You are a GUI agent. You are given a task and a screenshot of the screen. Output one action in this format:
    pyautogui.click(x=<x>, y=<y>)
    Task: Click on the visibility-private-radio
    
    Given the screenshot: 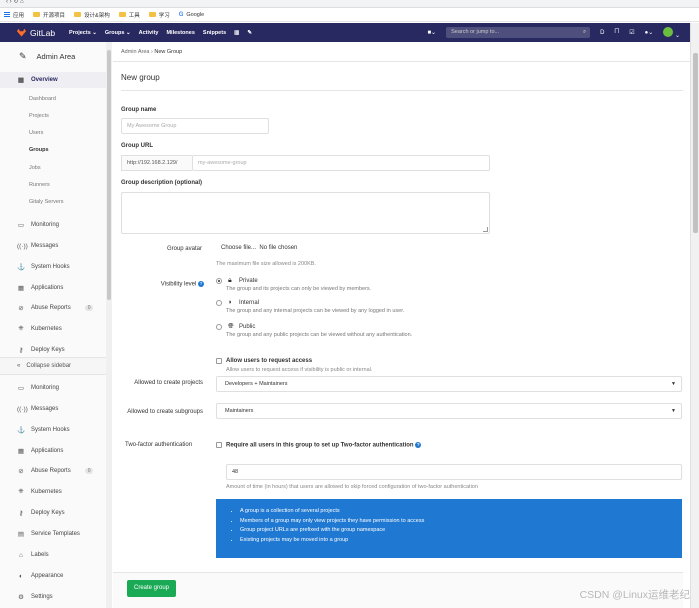 What is the action you would take?
    pyautogui.click(x=219, y=281)
    